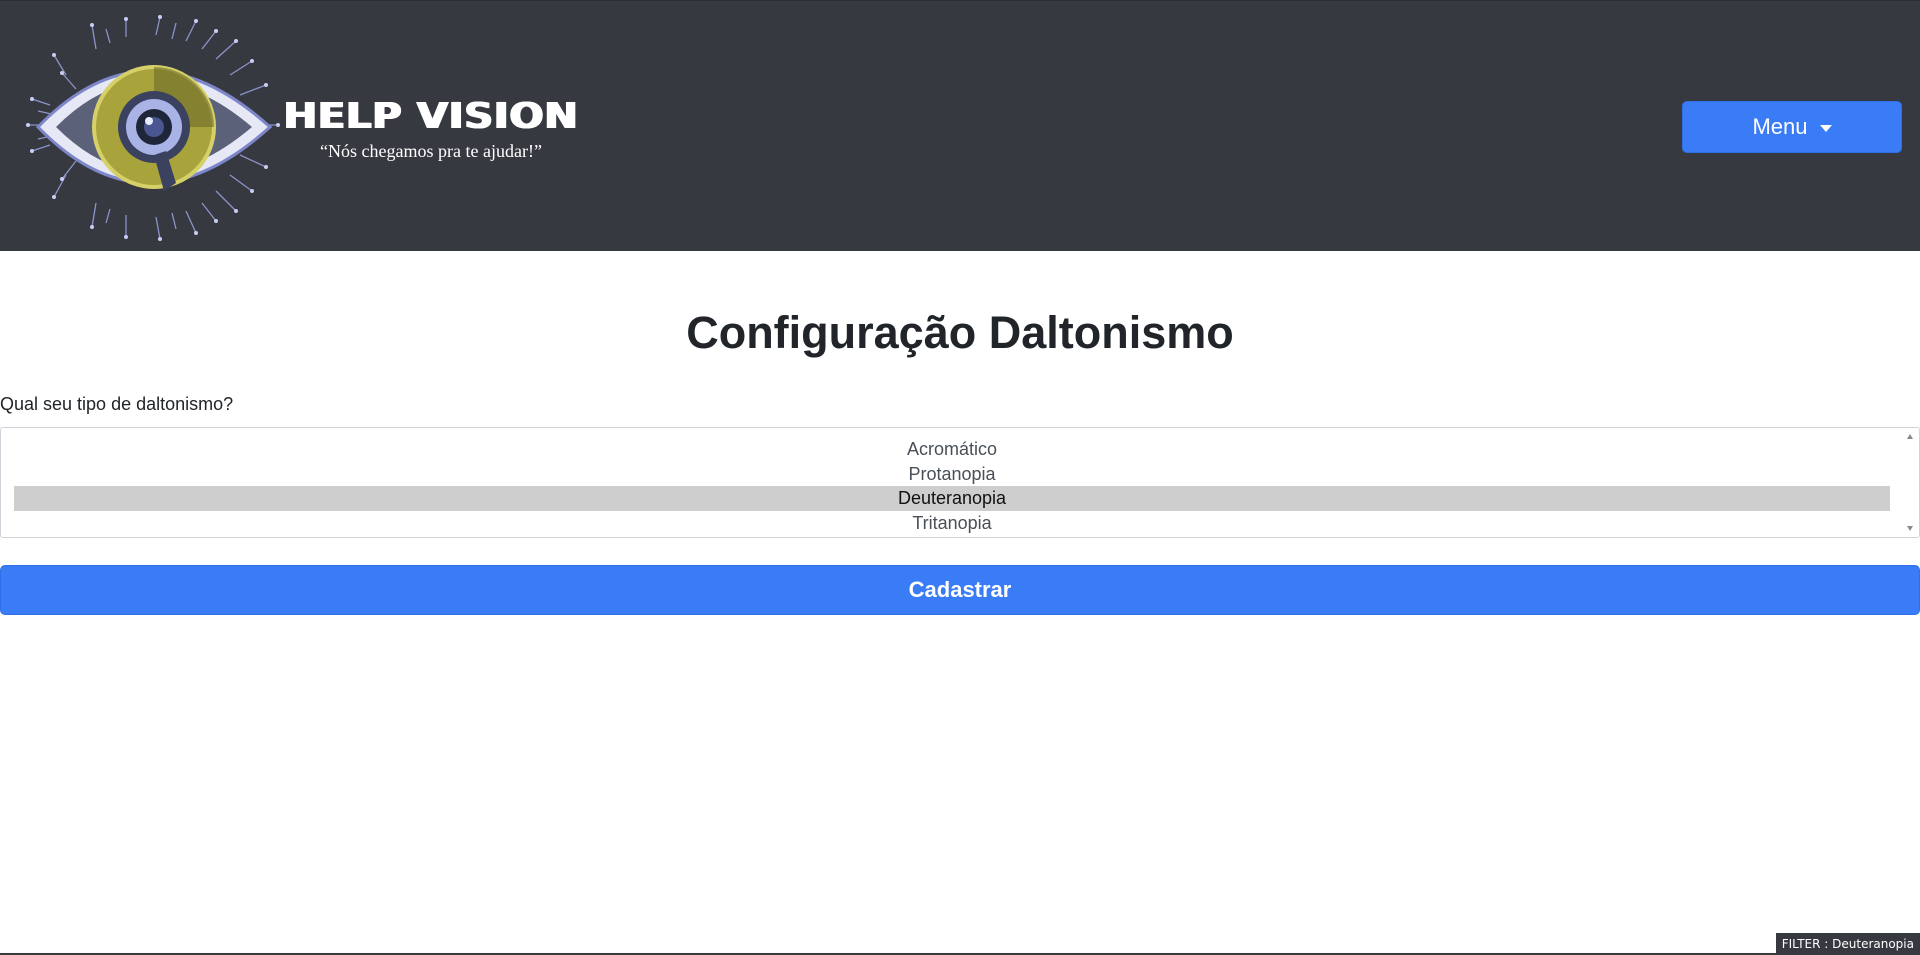 The width and height of the screenshot is (1920, 955). What do you see at coordinates (952, 474) in the screenshot?
I see `option-protanopia: Protanopia` at bounding box center [952, 474].